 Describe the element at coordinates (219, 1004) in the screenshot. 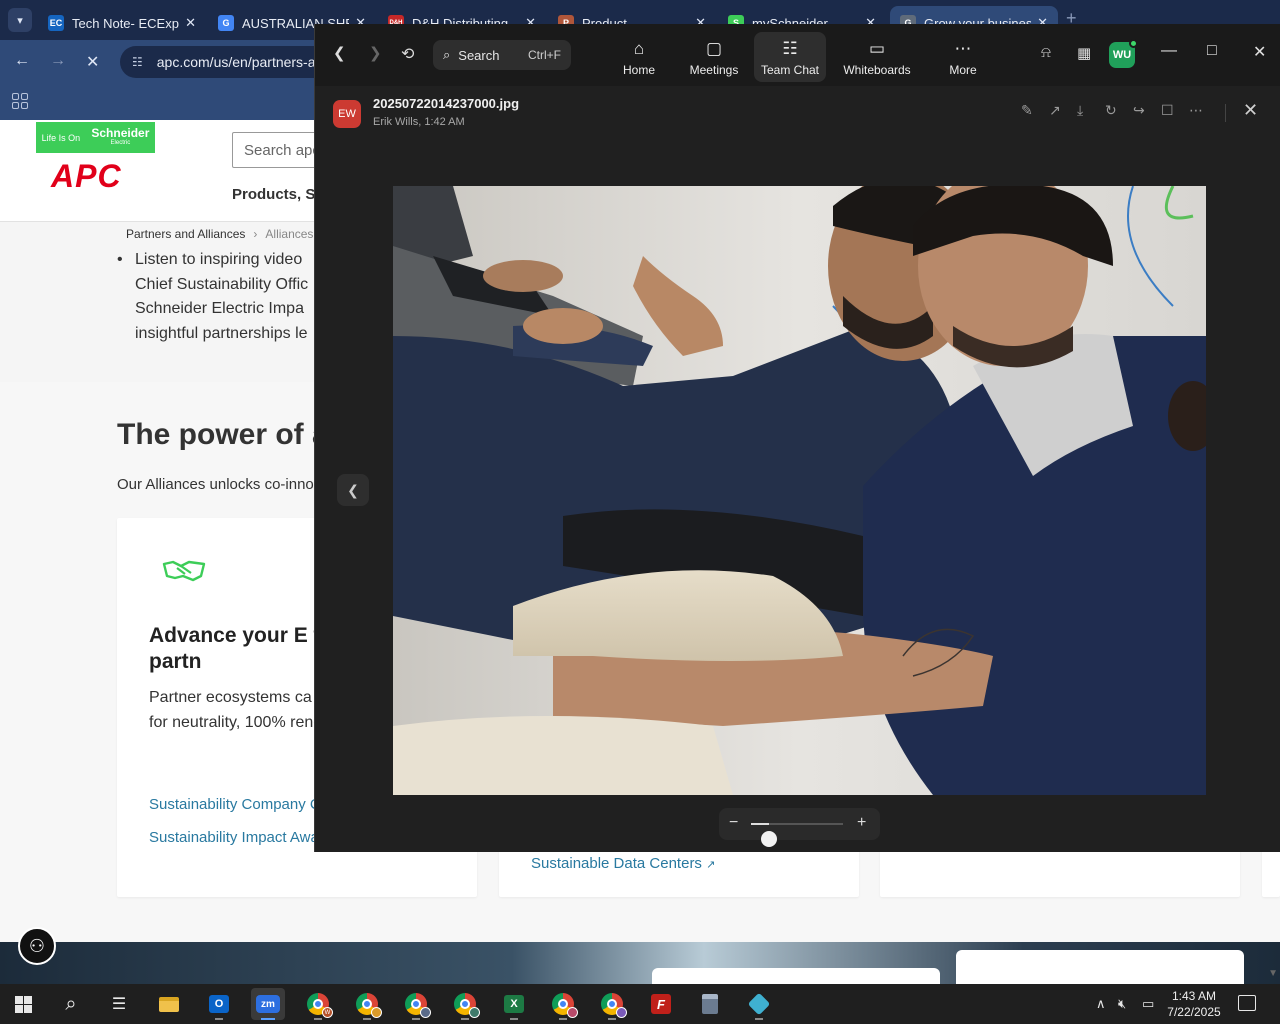

I see `outlook-icon: O` at that location.